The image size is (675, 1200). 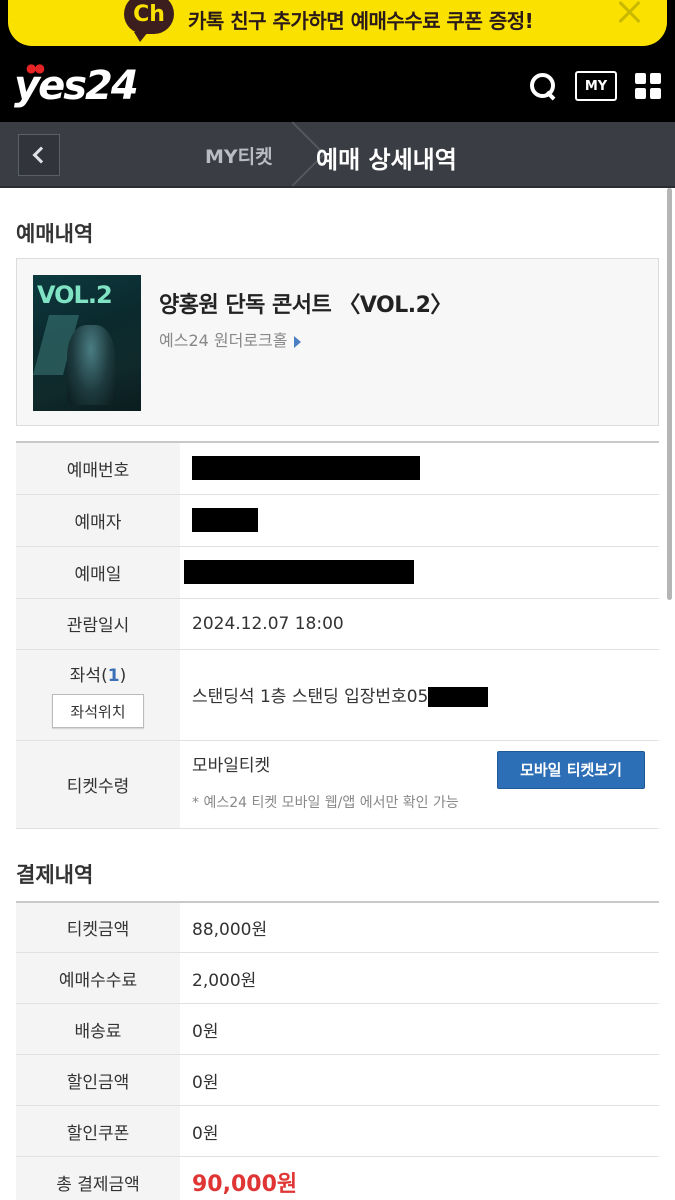 I want to click on yes24-logo: ●● yes24, so click(x=76, y=85).